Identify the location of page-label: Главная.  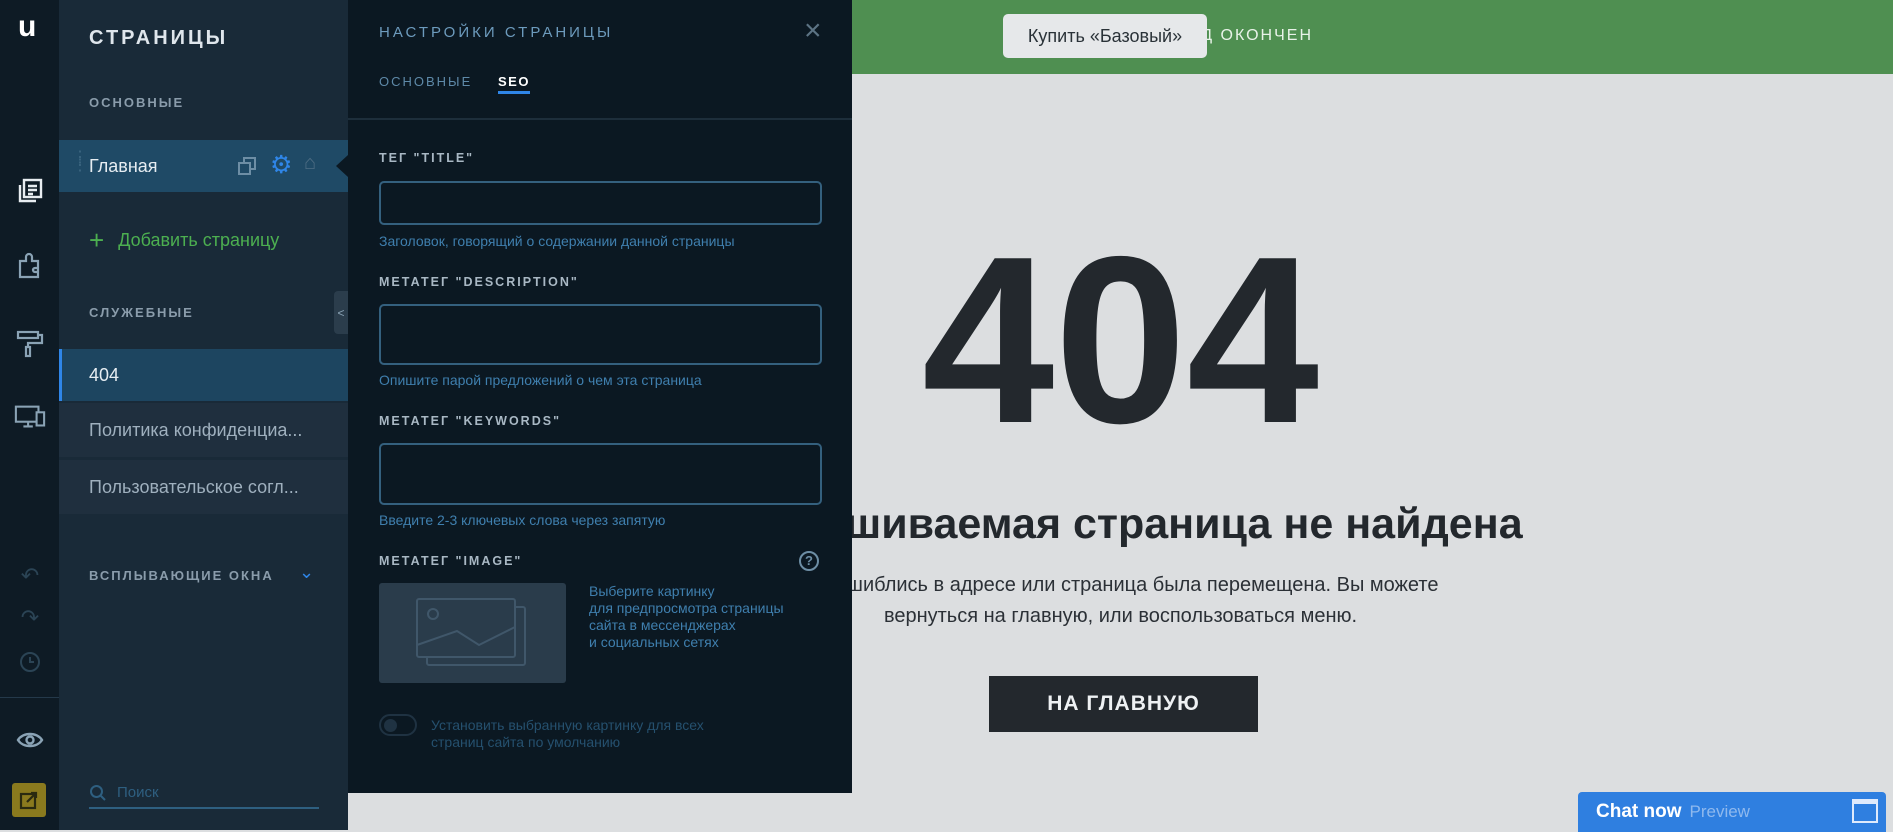
(123, 165).